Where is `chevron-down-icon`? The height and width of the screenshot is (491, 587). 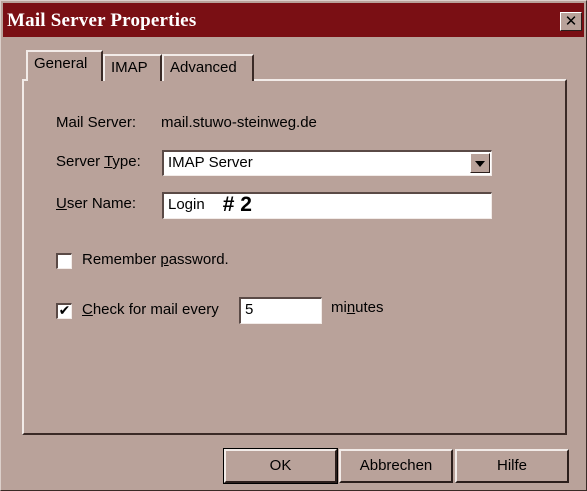 chevron-down-icon is located at coordinates (480, 164).